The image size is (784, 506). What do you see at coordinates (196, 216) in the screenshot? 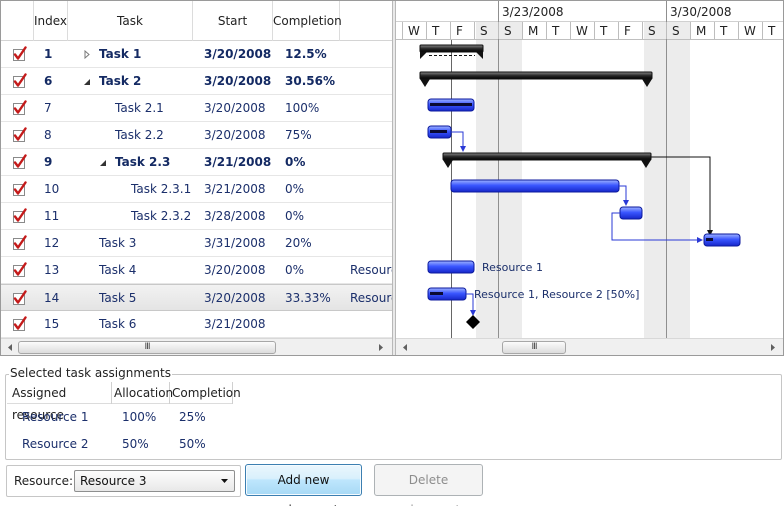
I see `task-row: 11 Task 2.3.2 3/28/2008 0%` at bounding box center [196, 216].